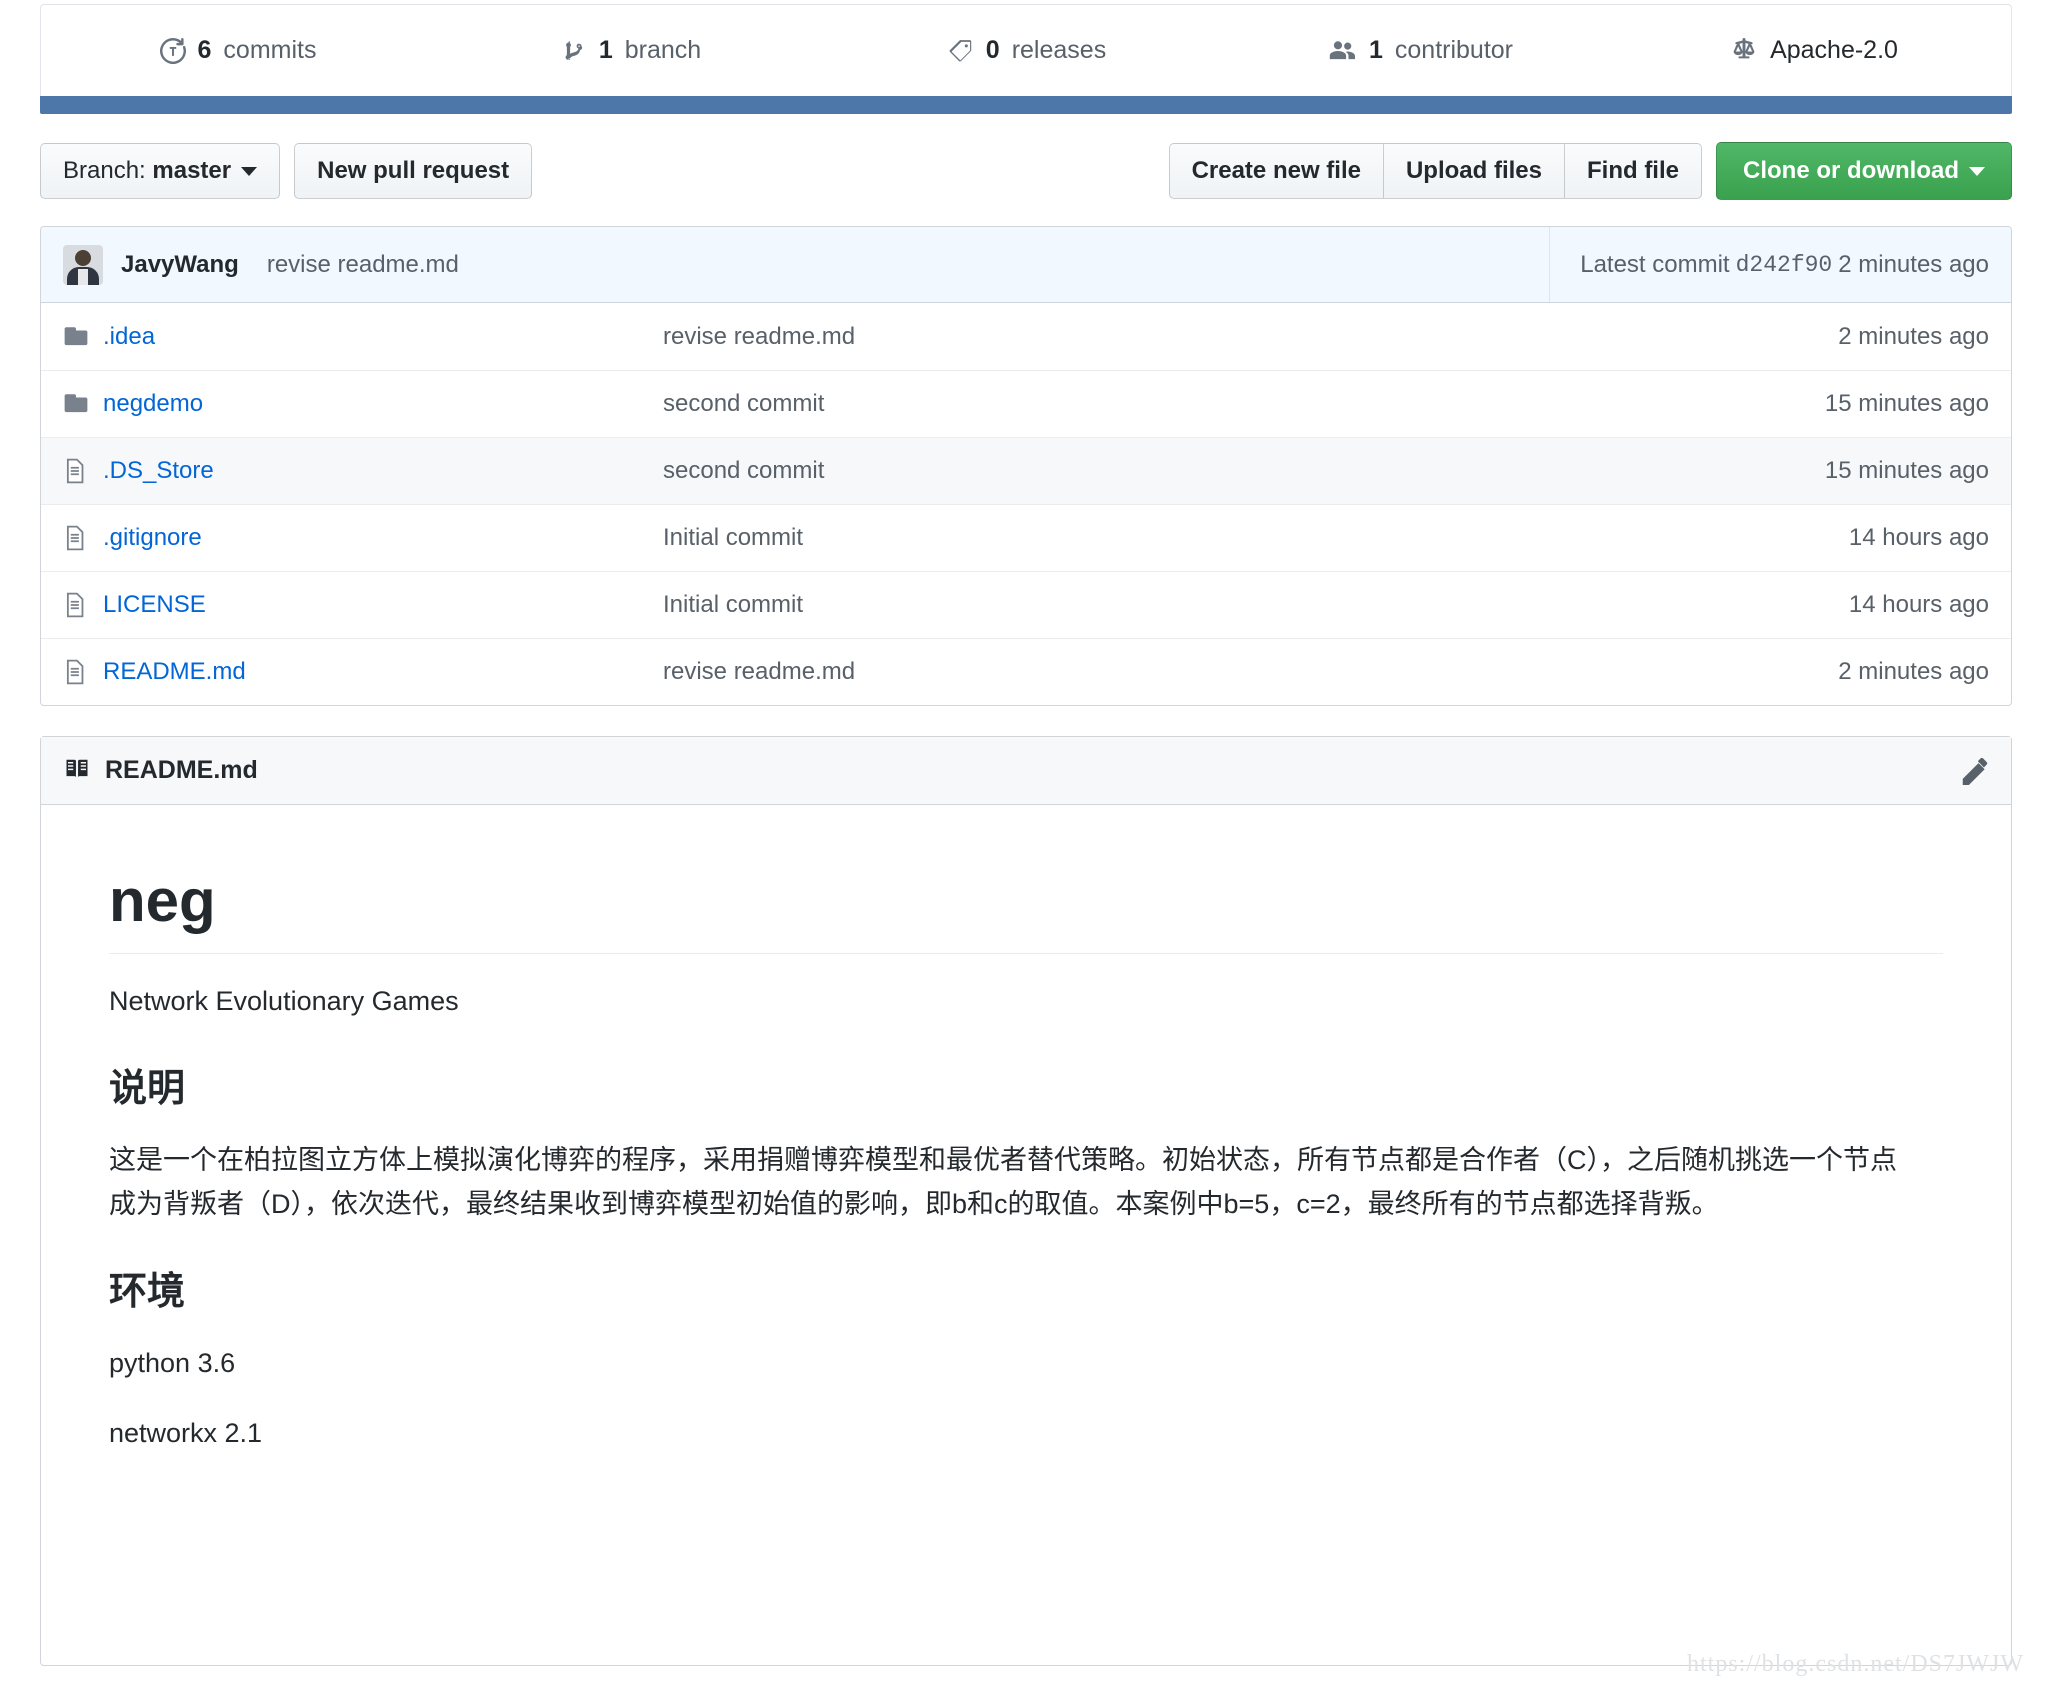  Describe the element at coordinates (180, 265) in the screenshot. I see `commit-author-name: JavyWang` at that location.